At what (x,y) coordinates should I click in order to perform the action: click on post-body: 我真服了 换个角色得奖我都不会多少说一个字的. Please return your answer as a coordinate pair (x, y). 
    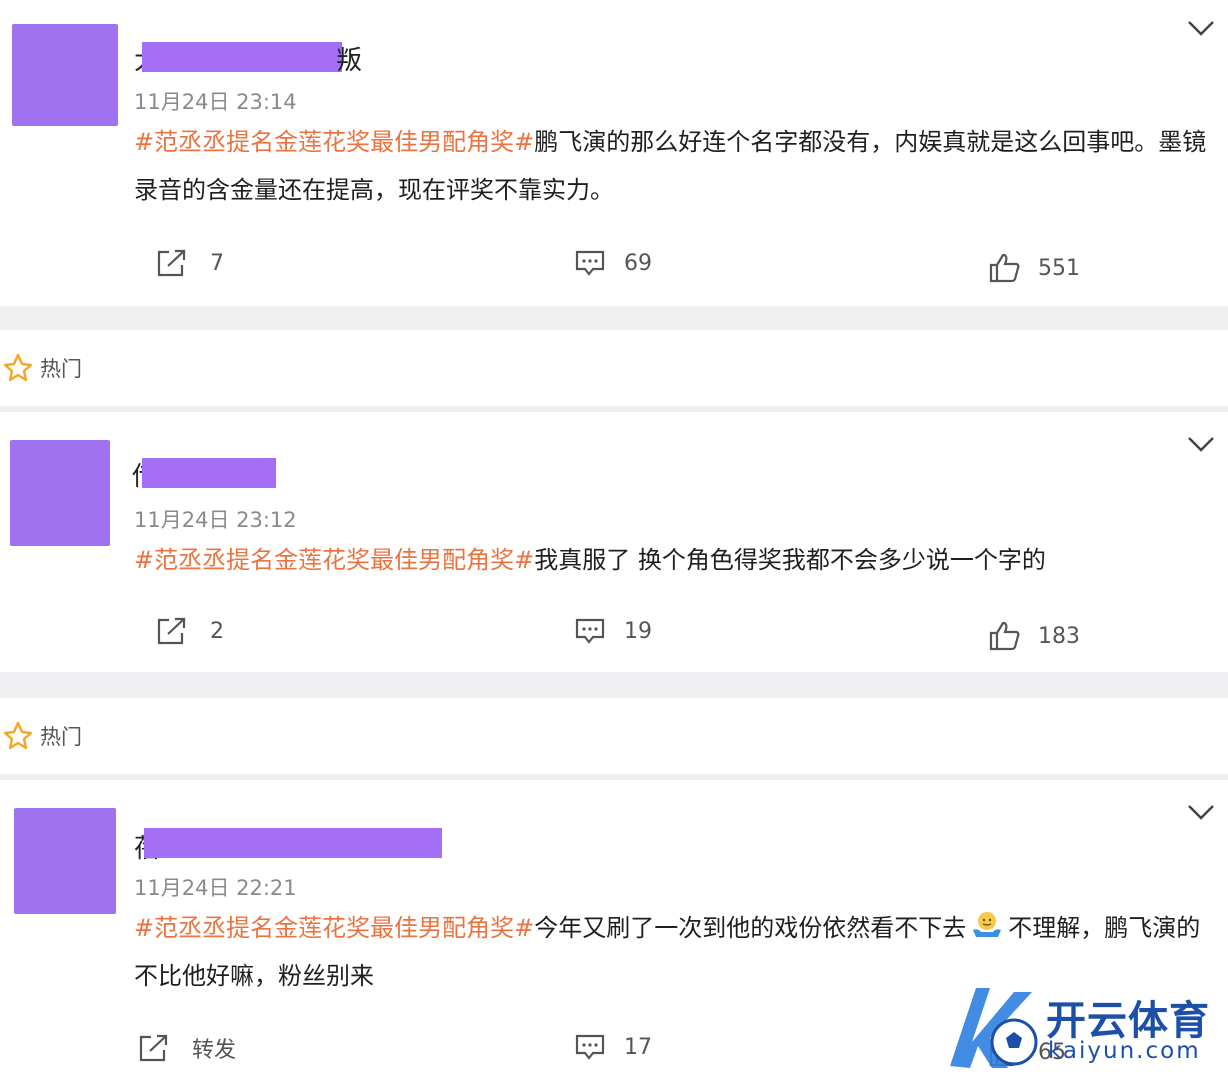
    Looking at the image, I should click on (790, 560).